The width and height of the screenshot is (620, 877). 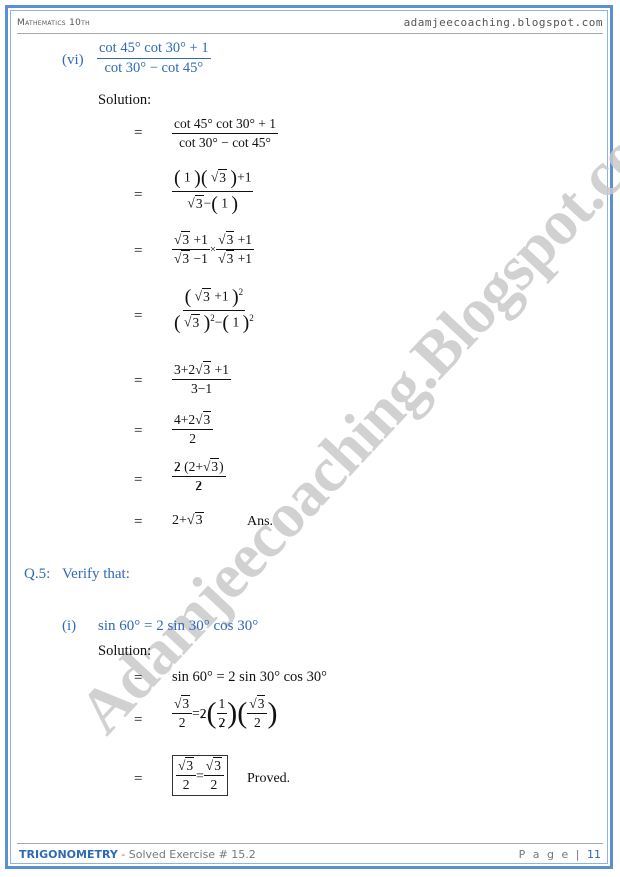 What do you see at coordinates (125, 100) in the screenshot?
I see `solution-label-vi: Solution:` at bounding box center [125, 100].